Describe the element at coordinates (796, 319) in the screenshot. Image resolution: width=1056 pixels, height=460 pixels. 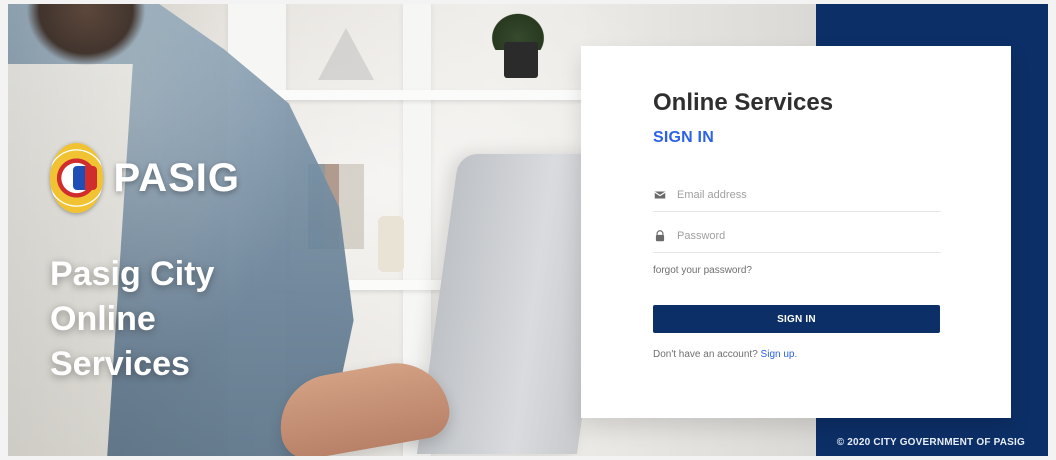
I see `sign-in-button: SIGN IN` at that location.